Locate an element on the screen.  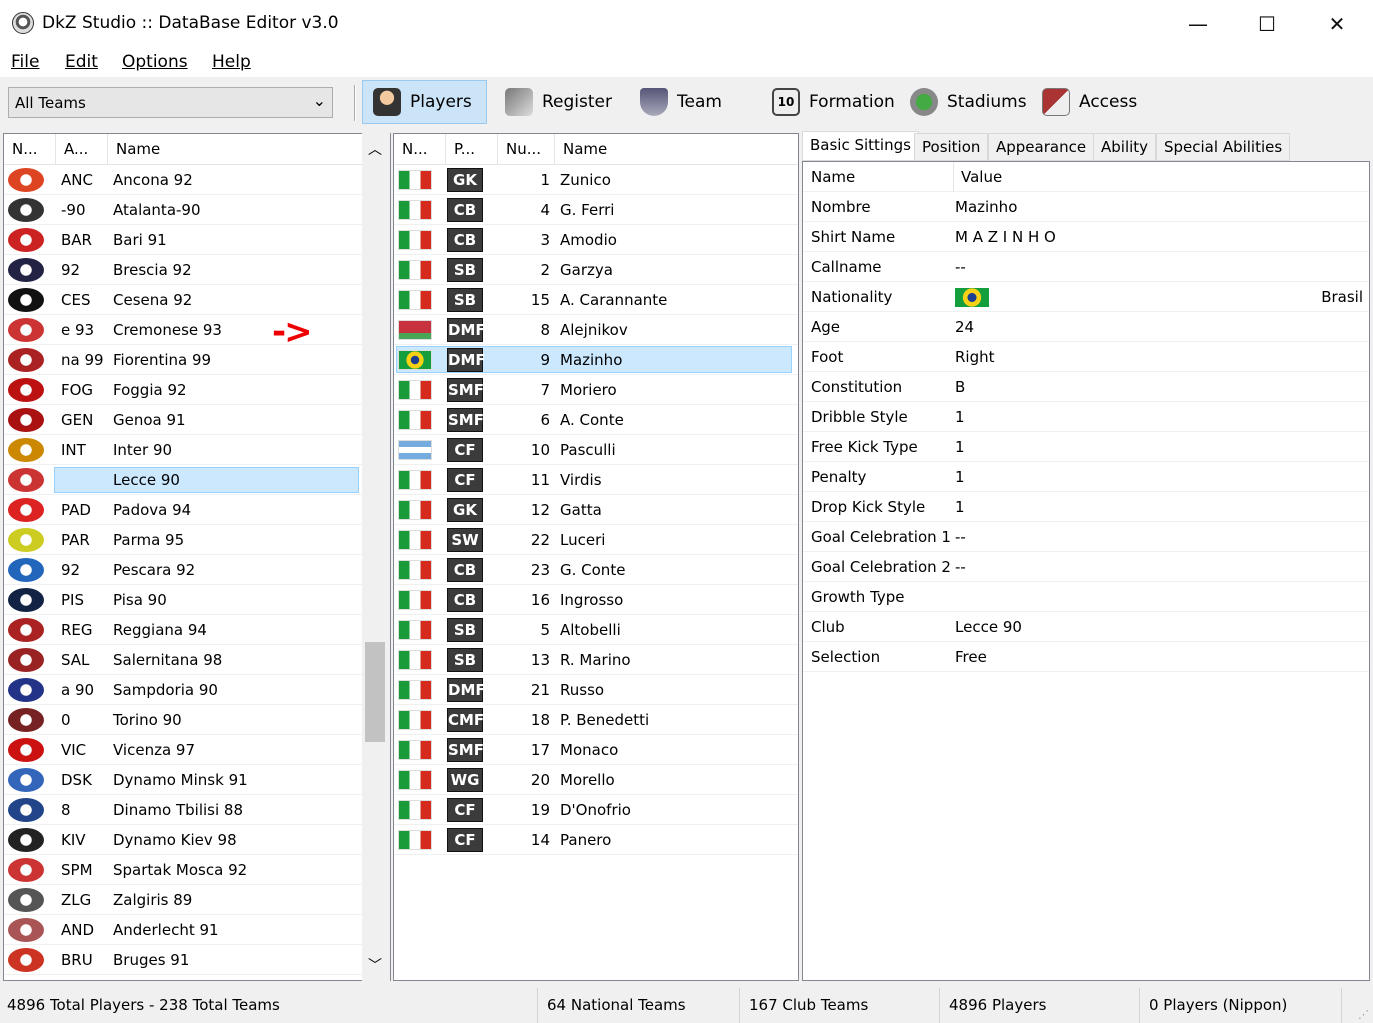
menu-options: Options is located at coordinates (155, 62).